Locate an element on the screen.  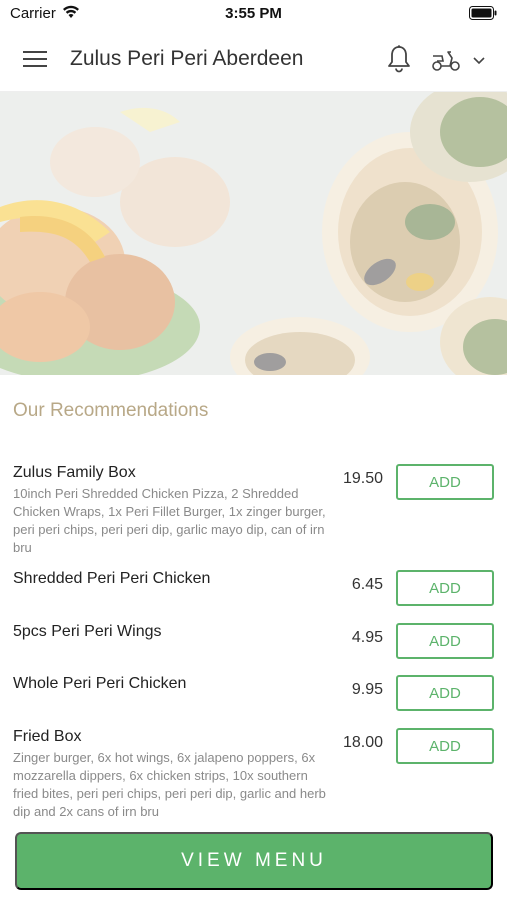
item-price: 19.50 is located at coordinates (362, 478).